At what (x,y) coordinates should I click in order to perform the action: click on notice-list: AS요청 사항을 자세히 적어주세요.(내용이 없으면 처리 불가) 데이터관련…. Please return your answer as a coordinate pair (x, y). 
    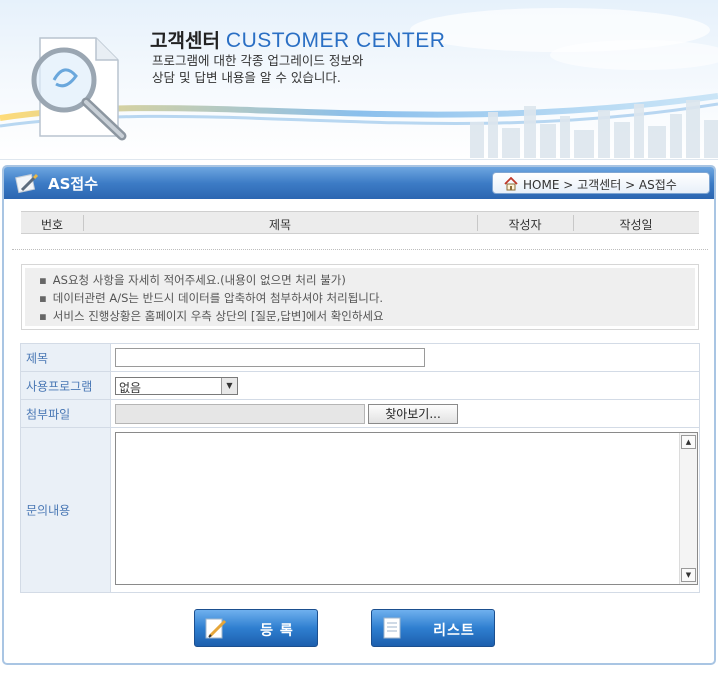
    Looking at the image, I should click on (360, 297).